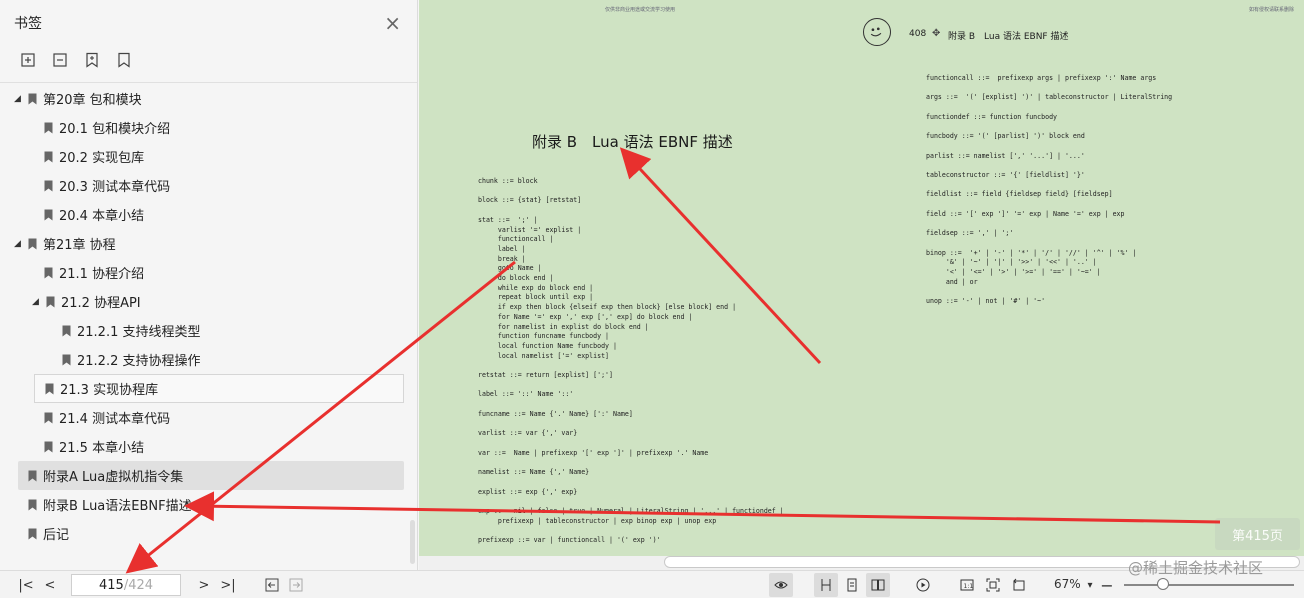  What do you see at coordinates (878, 585) in the screenshot?
I see `two-page-view-icon` at bounding box center [878, 585].